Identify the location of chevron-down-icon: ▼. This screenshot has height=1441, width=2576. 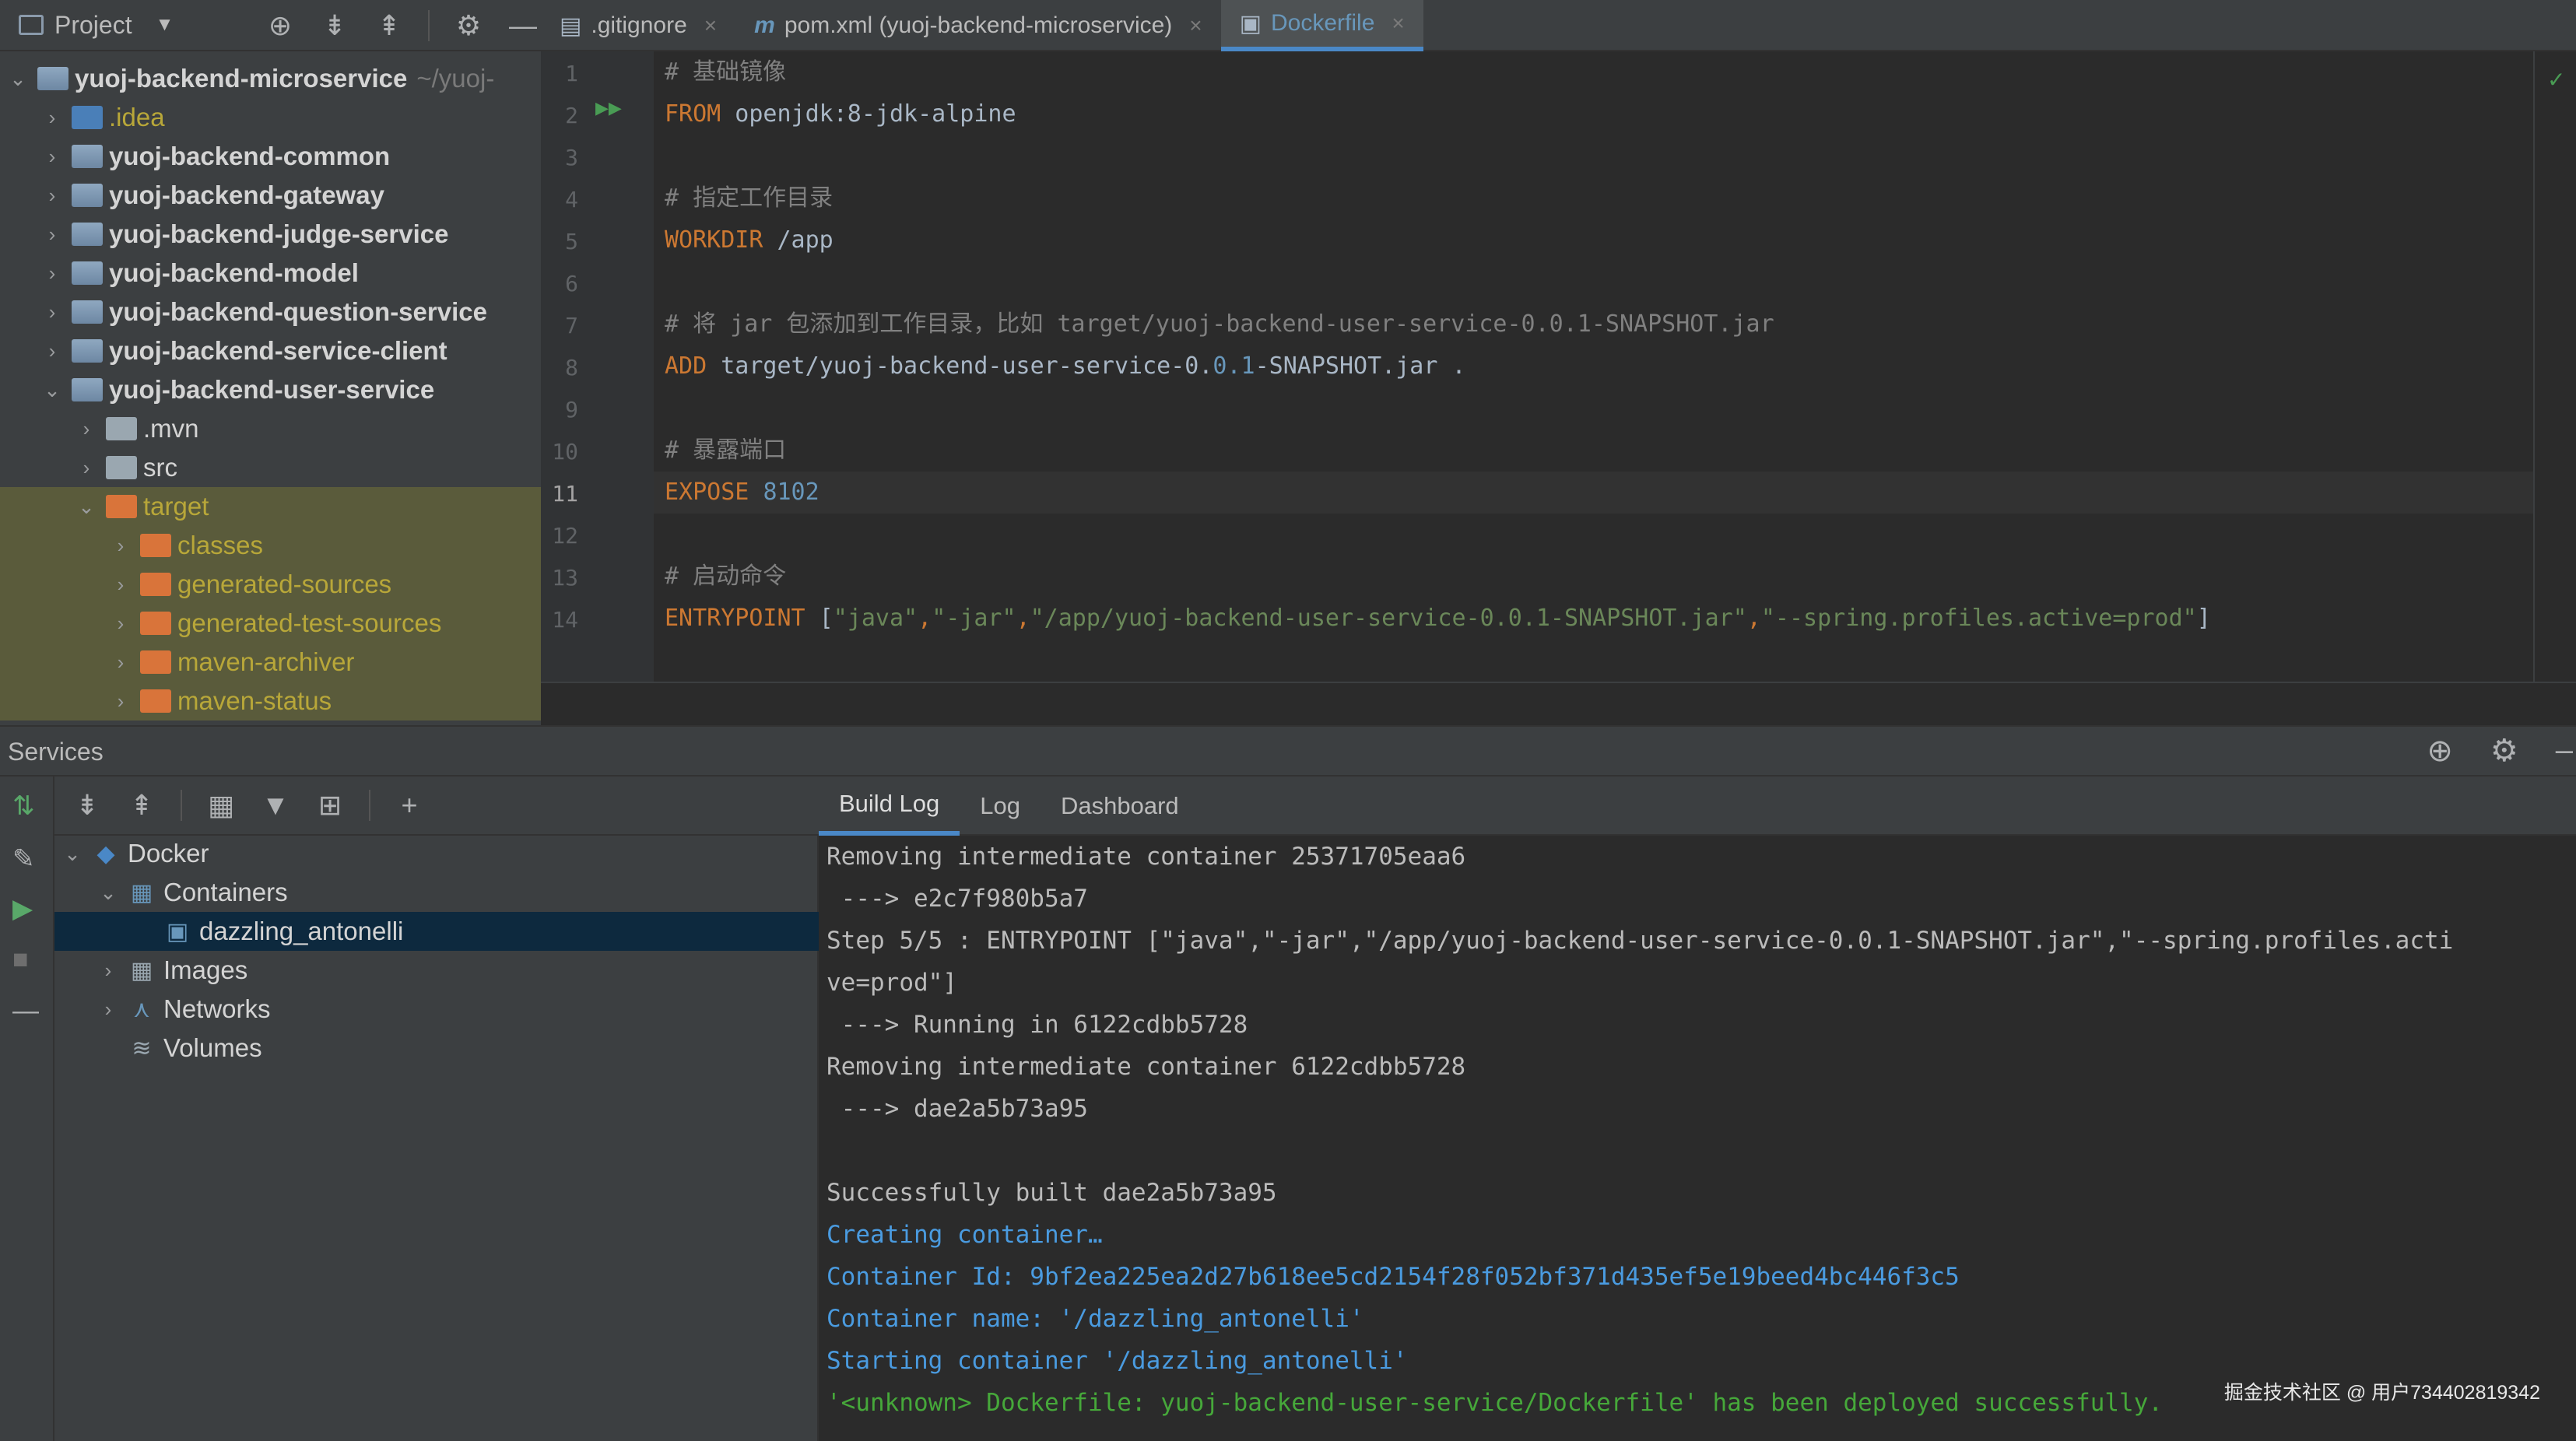
(165, 25).